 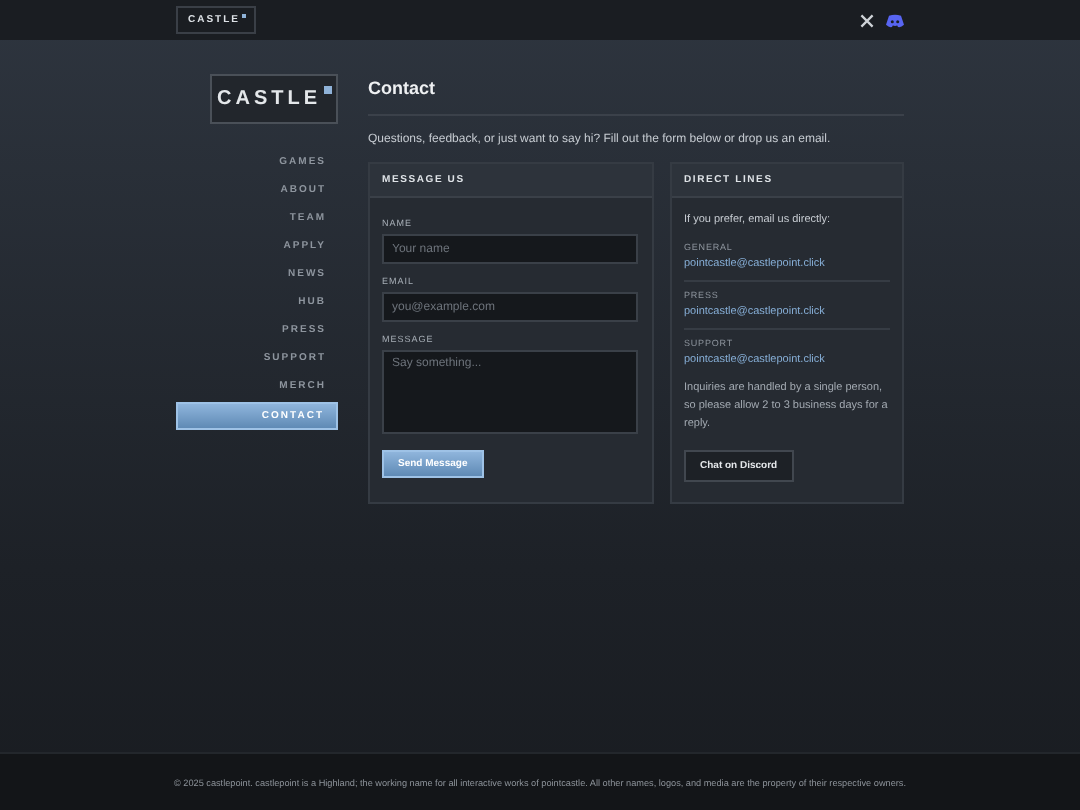 What do you see at coordinates (274, 99) in the screenshot?
I see `site-logo: CASTLE` at bounding box center [274, 99].